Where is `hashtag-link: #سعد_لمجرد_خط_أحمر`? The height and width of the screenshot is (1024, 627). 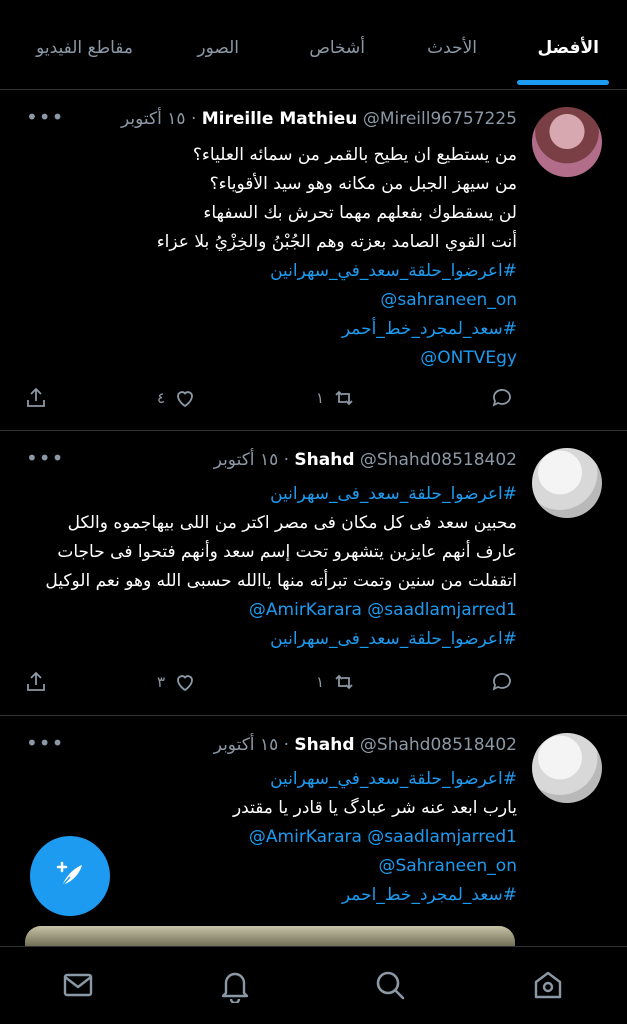 hashtag-link: #سعد_لمجرد_خط_أحمر is located at coordinates (272, 329).